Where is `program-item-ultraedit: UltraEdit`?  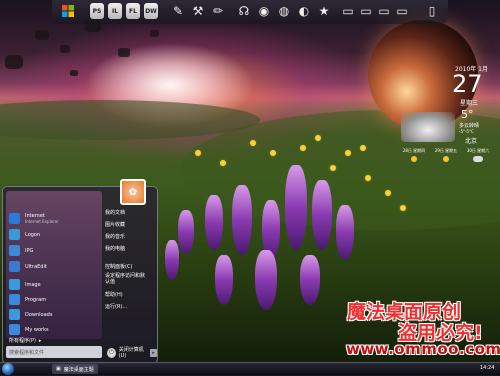 program-item-ultraedit: UltraEdit is located at coordinates (28, 266).